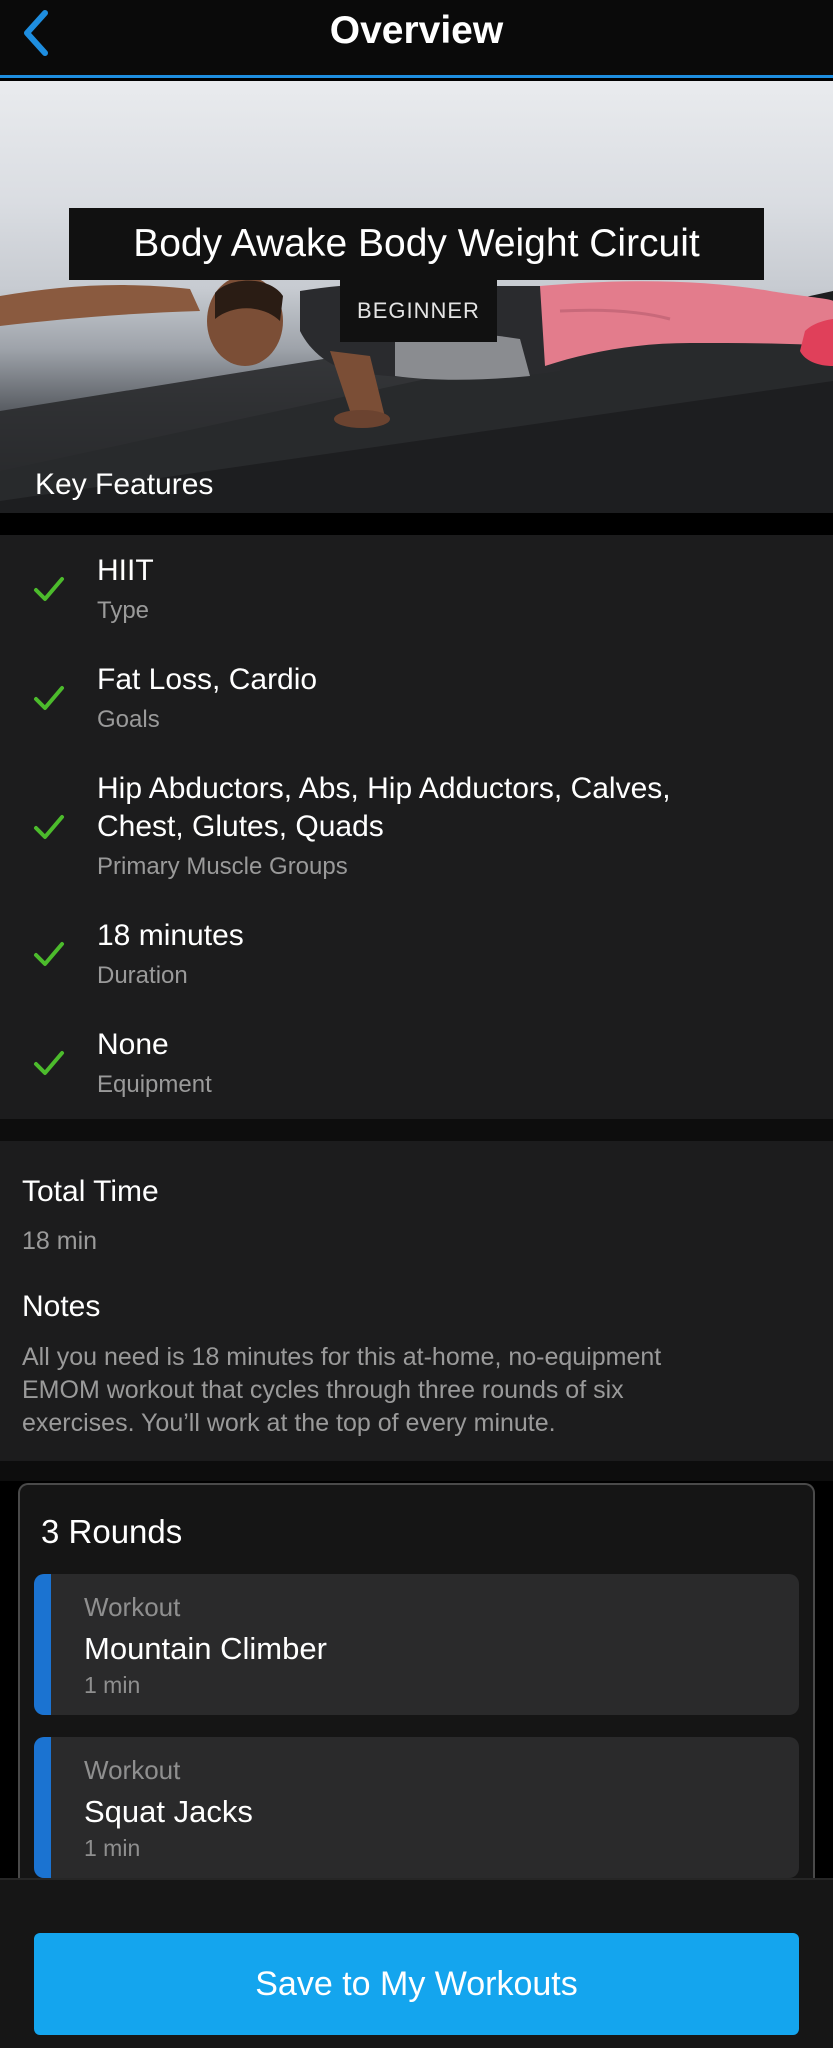  Describe the element at coordinates (90, 1191) in the screenshot. I see `total-time-heading: Total Time` at that location.